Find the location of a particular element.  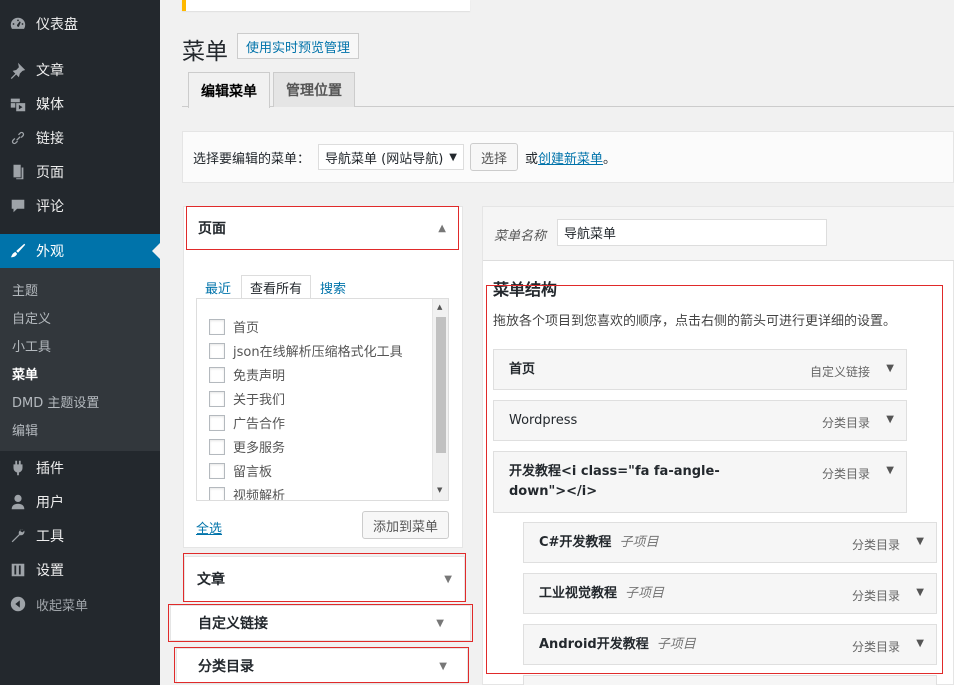

tab-recent: 最近 is located at coordinates (218, 287).